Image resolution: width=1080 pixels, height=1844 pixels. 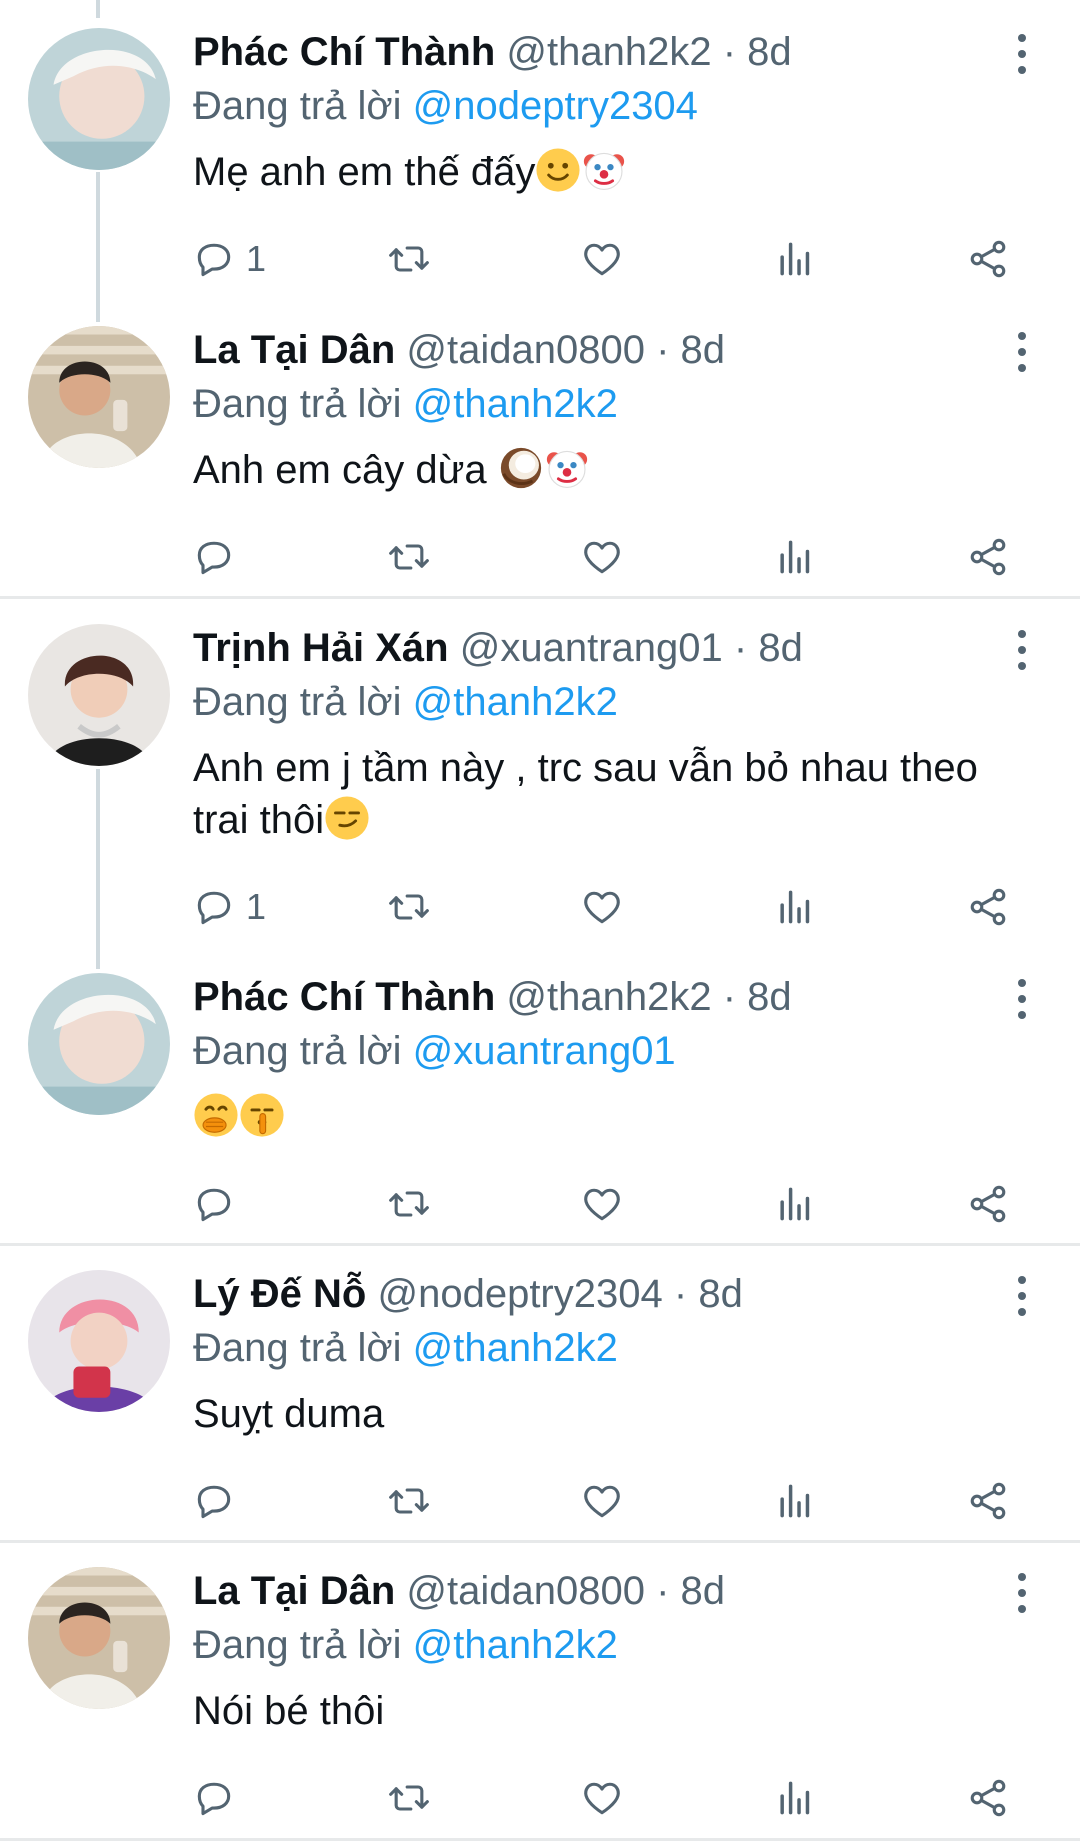 I want to click on clown-face-emoji, so click(x=604, y=170).